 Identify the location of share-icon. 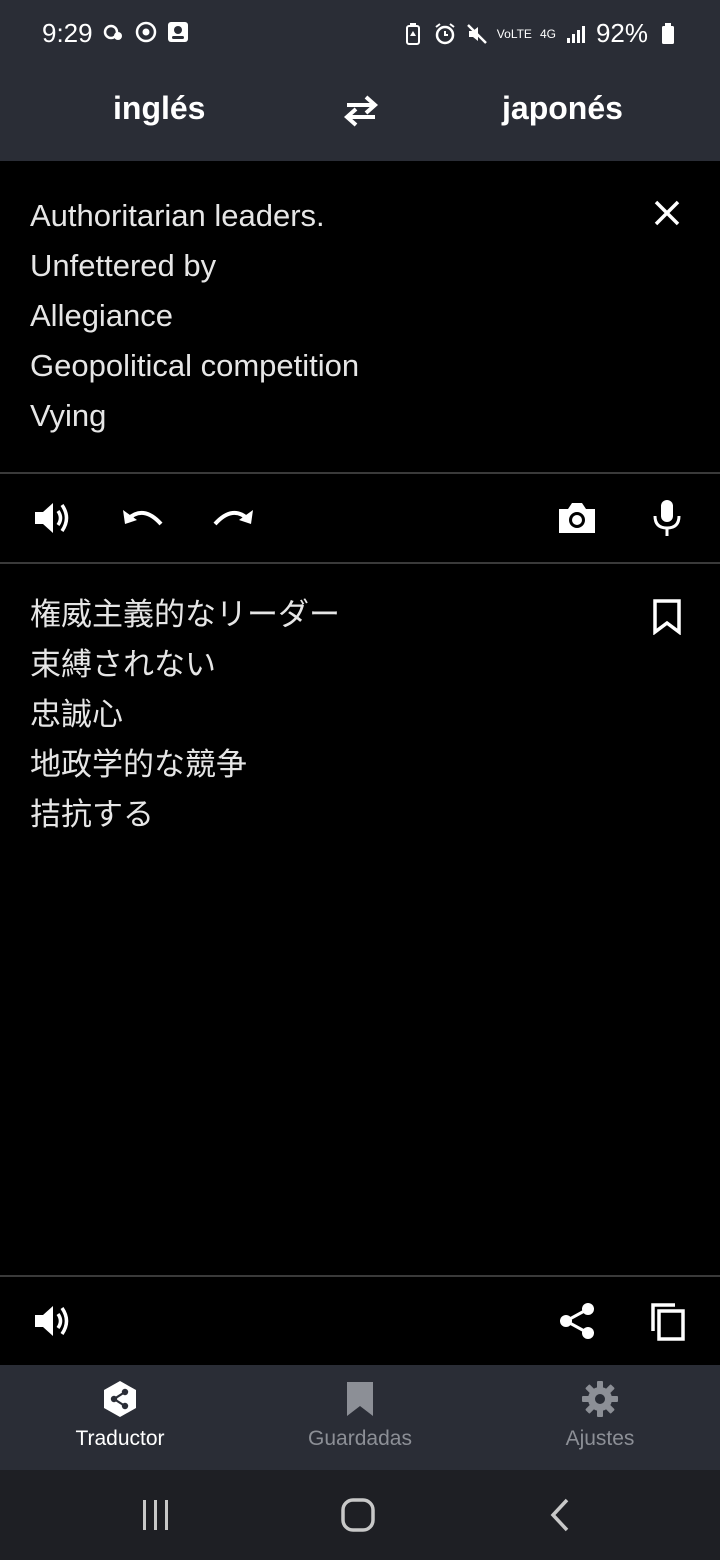
(577, 1321).